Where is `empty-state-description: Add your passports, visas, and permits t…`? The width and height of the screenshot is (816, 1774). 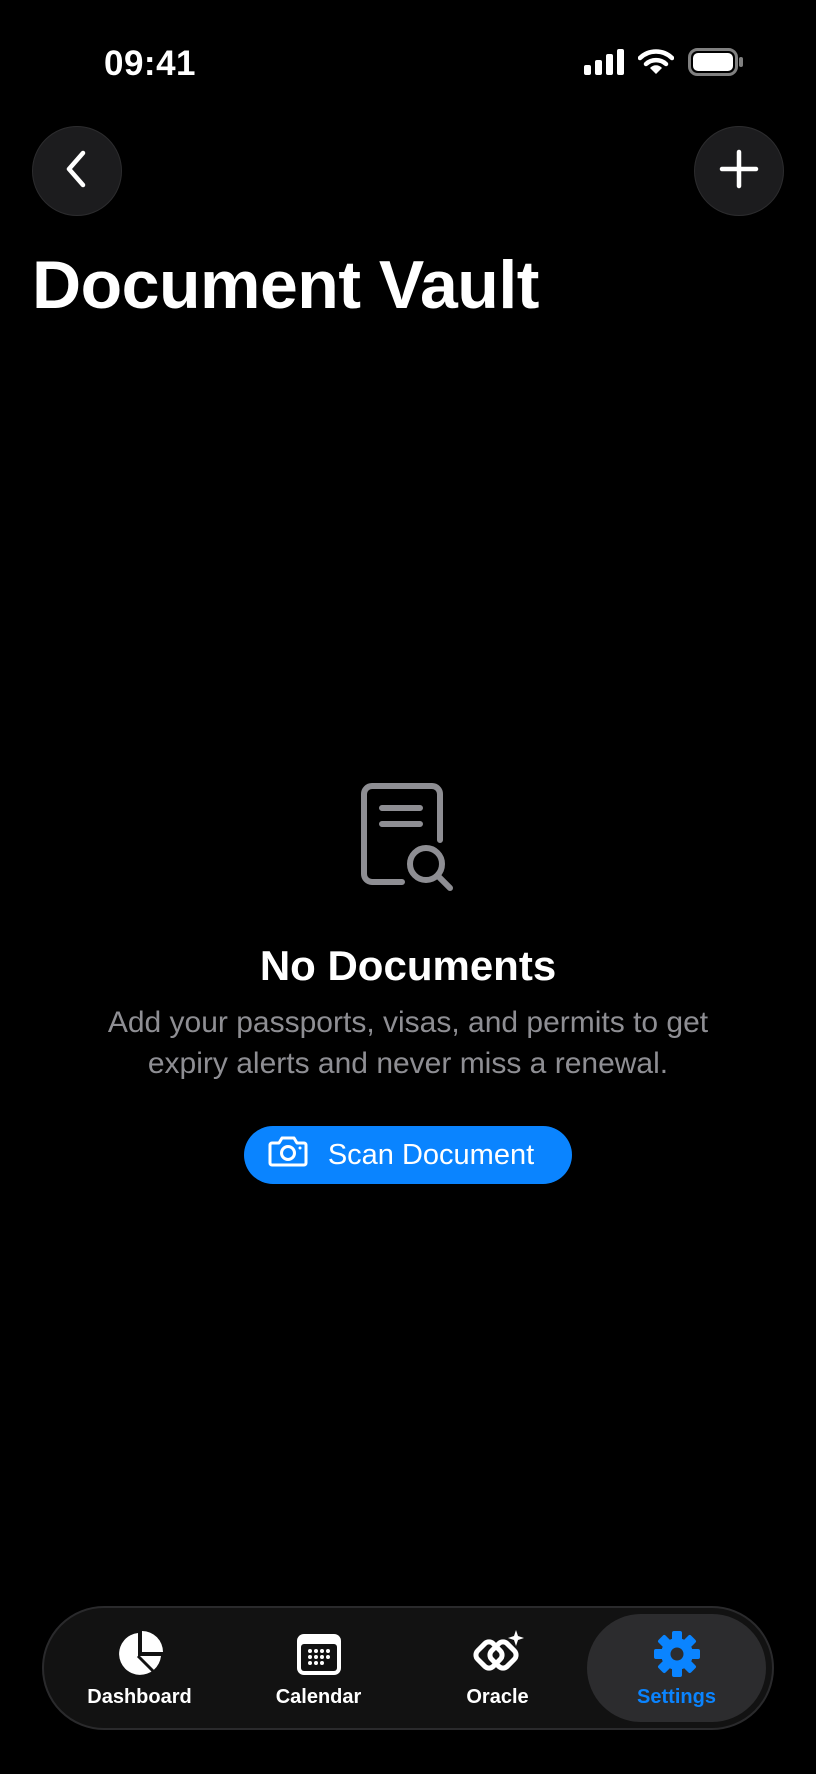 empty-state-description: Add your passports, visas, and permits t… is located at coordinates (408, 1043).